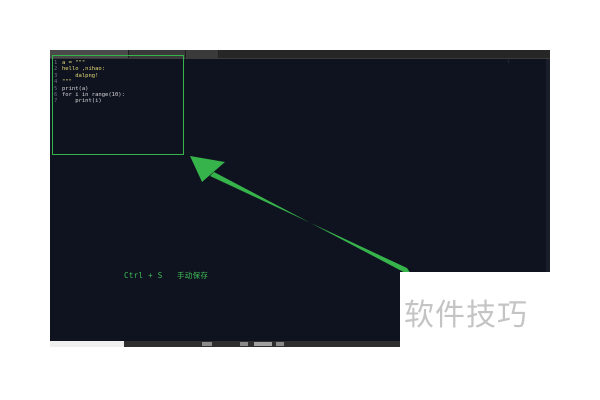 This screenshot has height=400, width=600. What do you see at coordinates (87, 344) in the screenshot?
I see `taskbar-blank-area` at bounding box center [87, 344].